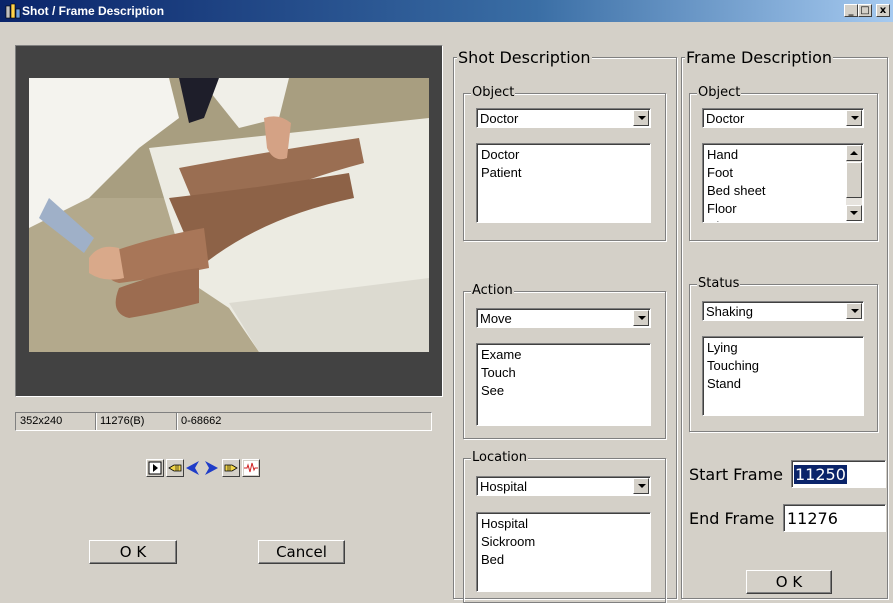  I want to click on start-frame-value: 11250, so click(820, 474).